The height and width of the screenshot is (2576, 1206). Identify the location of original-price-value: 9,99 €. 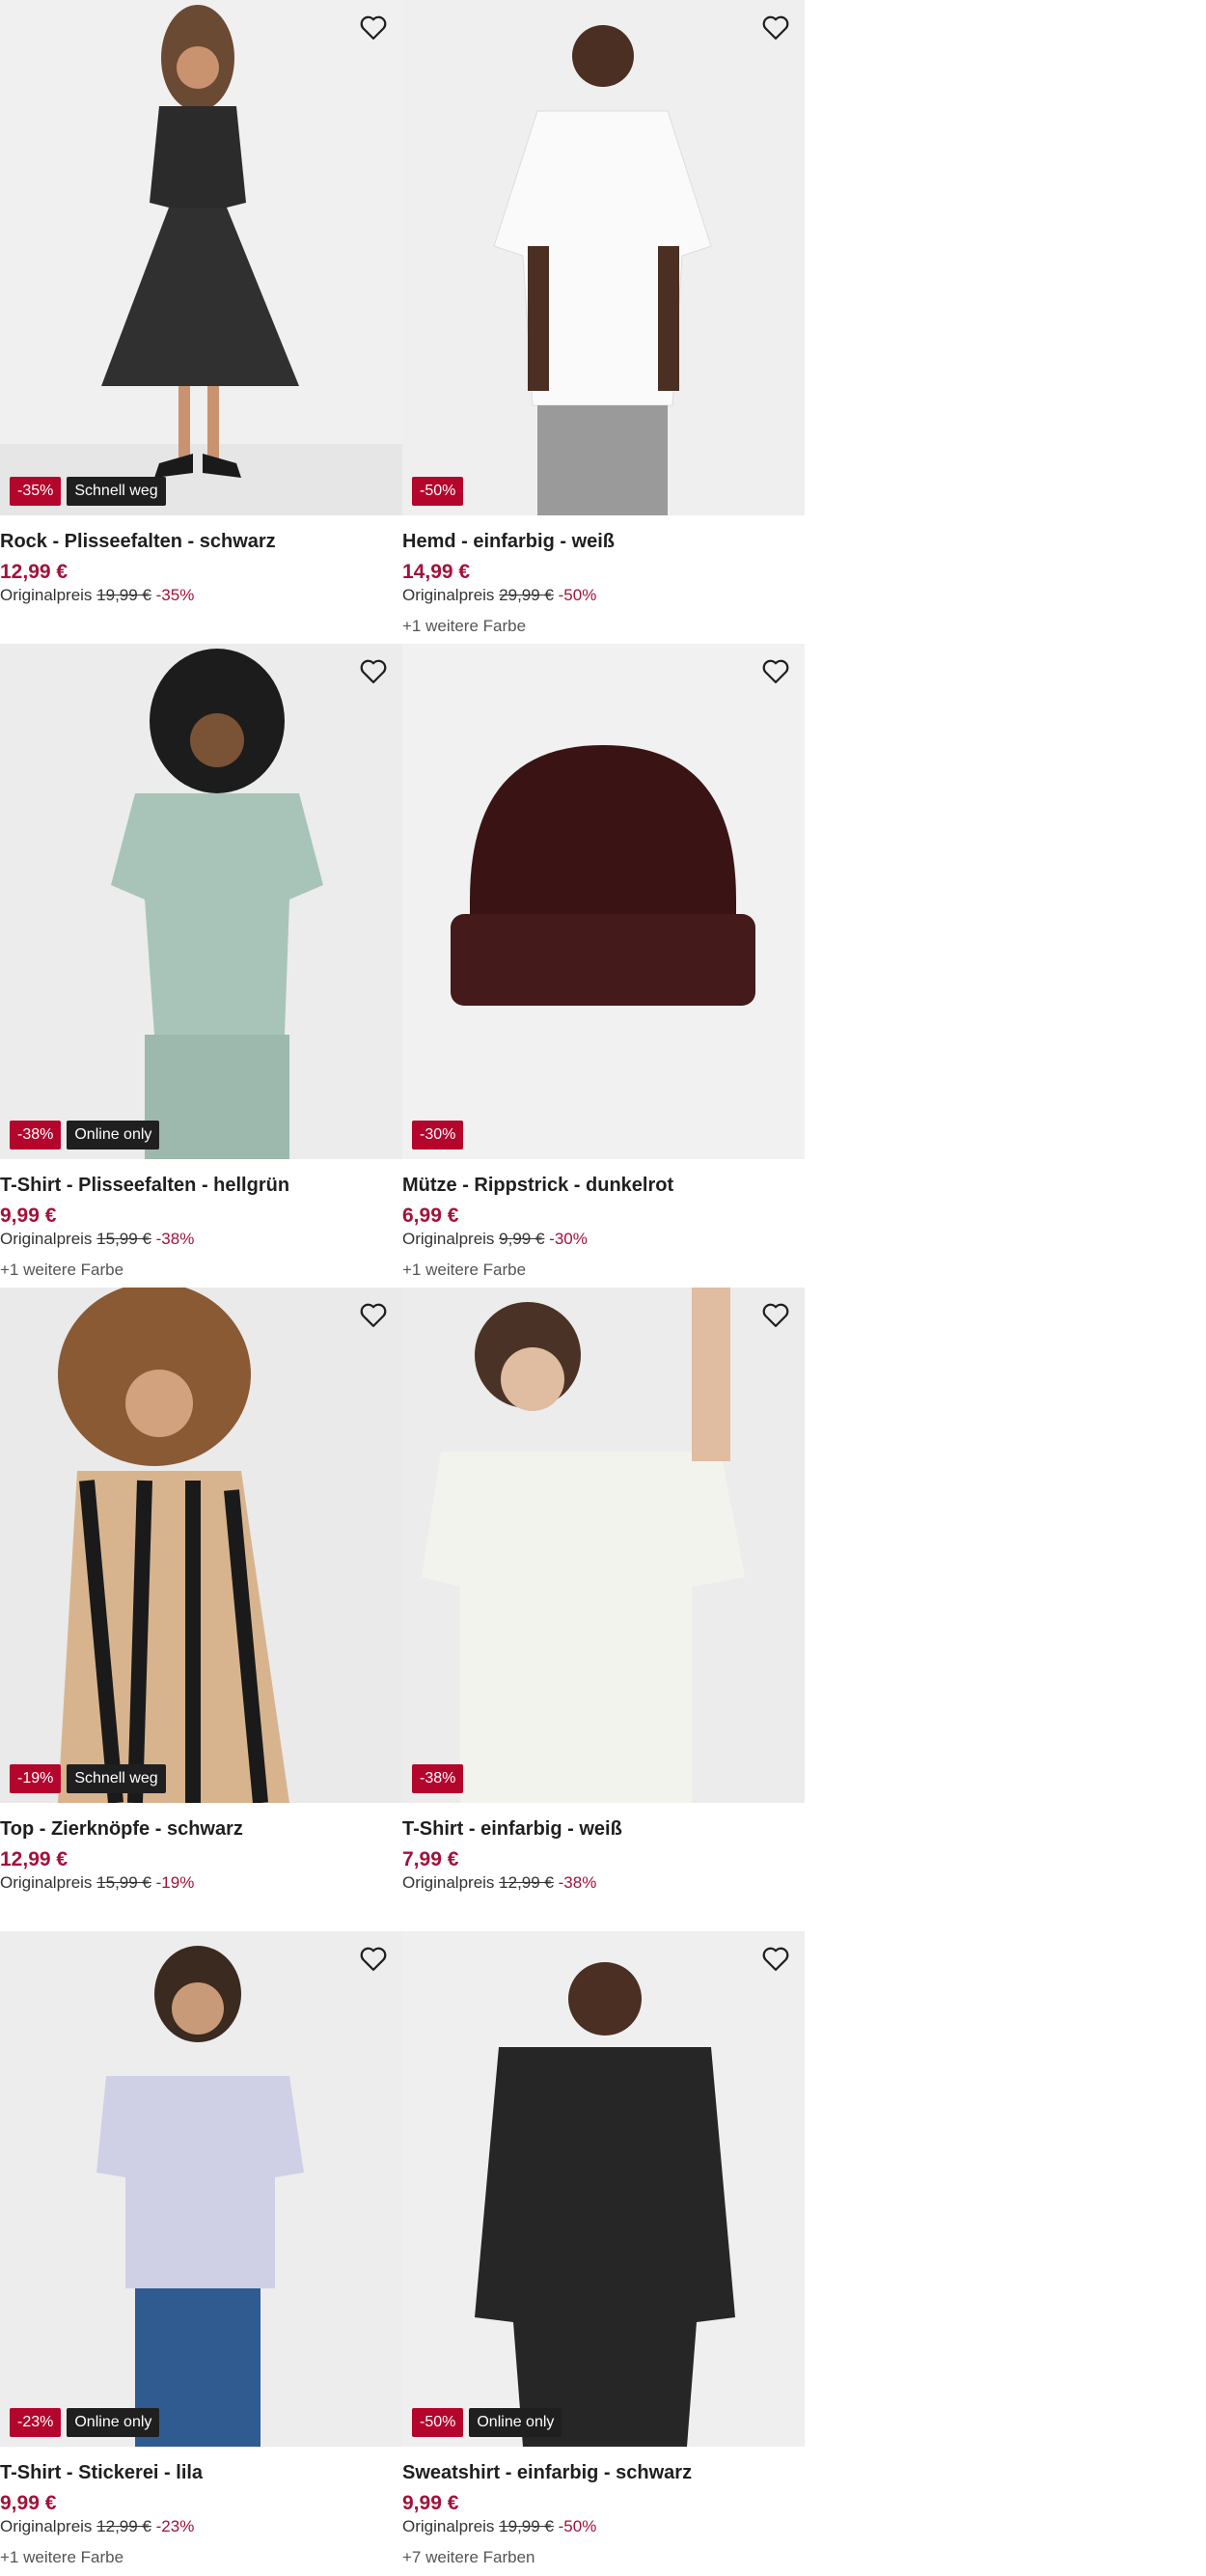
(522, 1239).